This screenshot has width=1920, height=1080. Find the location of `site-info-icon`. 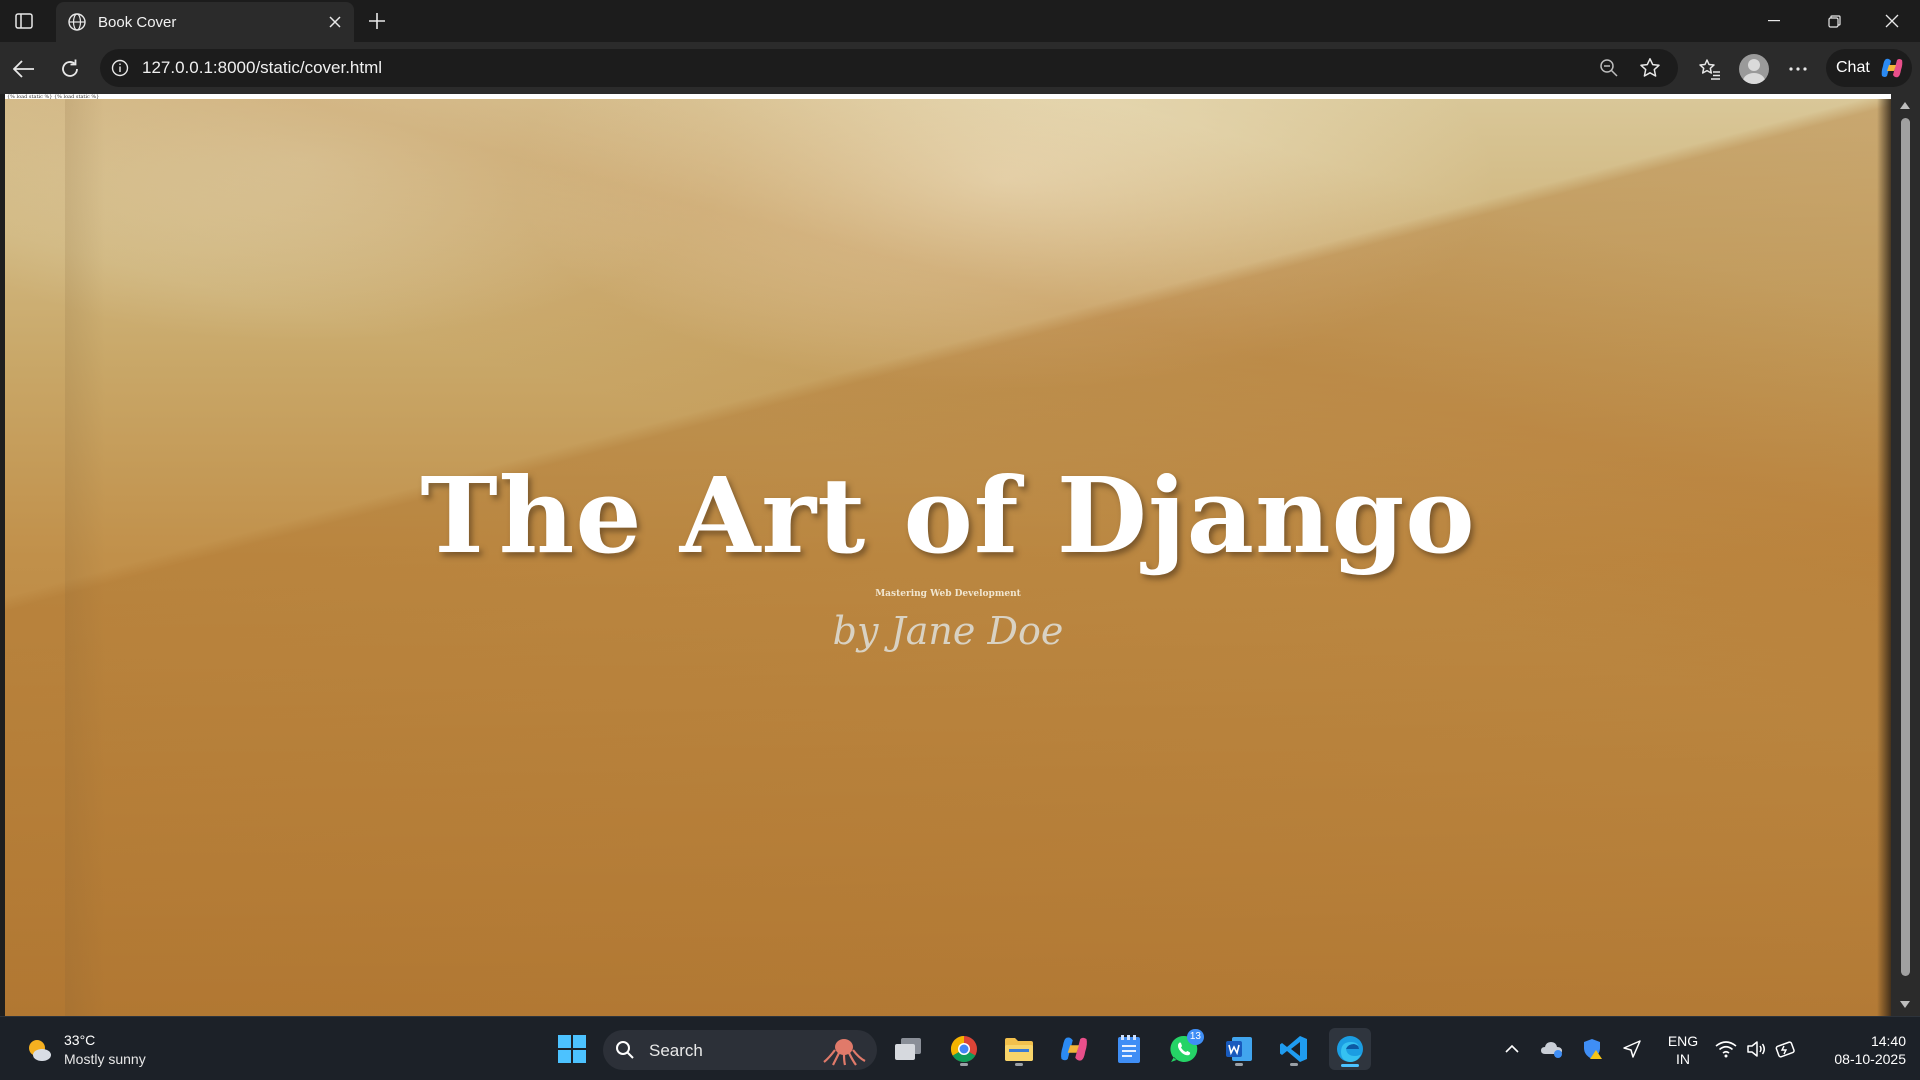

site-info-icon is located at coordinates (120, 68).